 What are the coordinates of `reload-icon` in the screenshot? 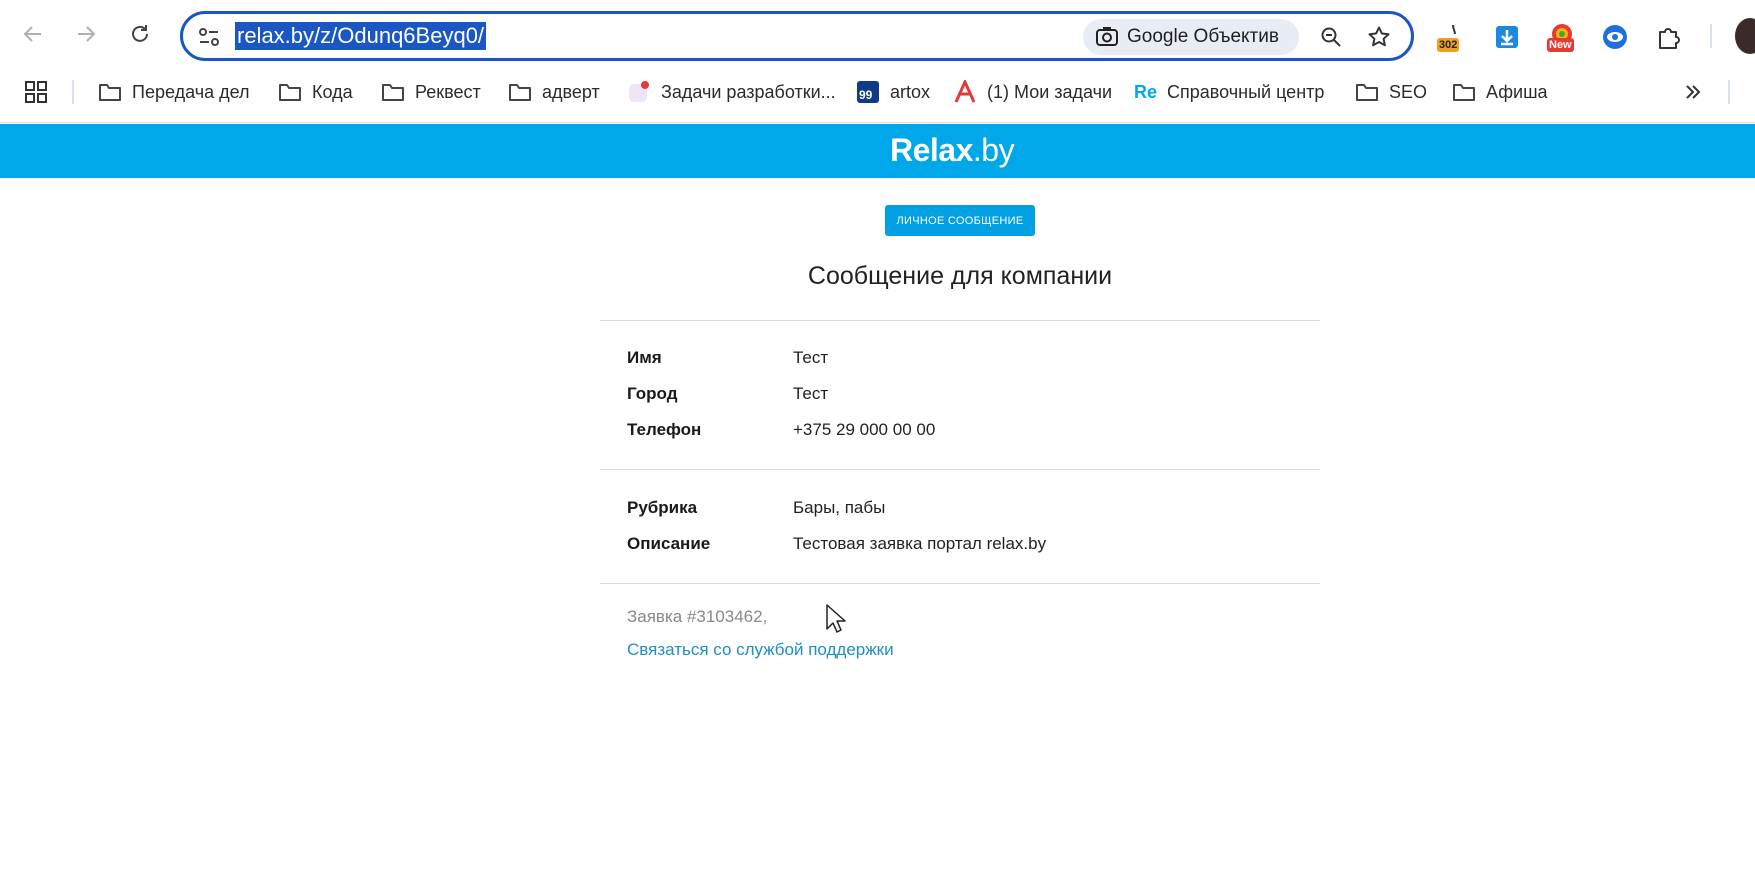 It's located at (140, 33).